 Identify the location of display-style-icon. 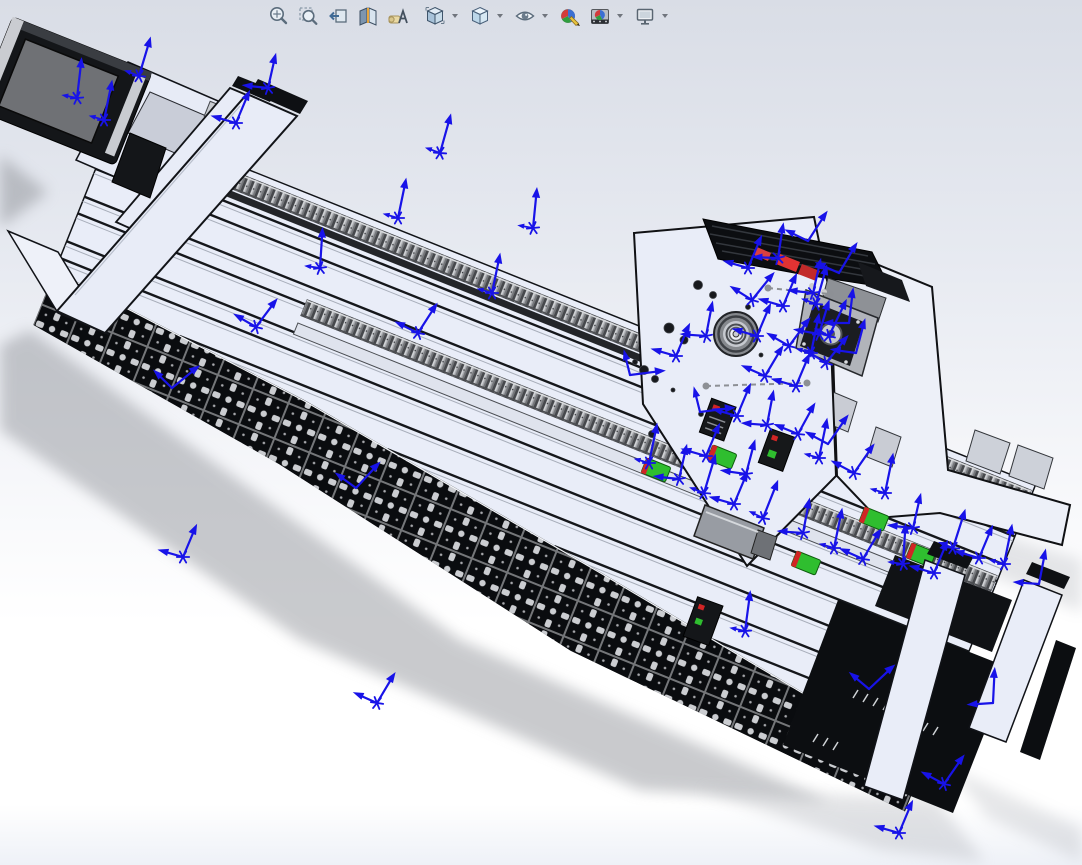
(479, 15).